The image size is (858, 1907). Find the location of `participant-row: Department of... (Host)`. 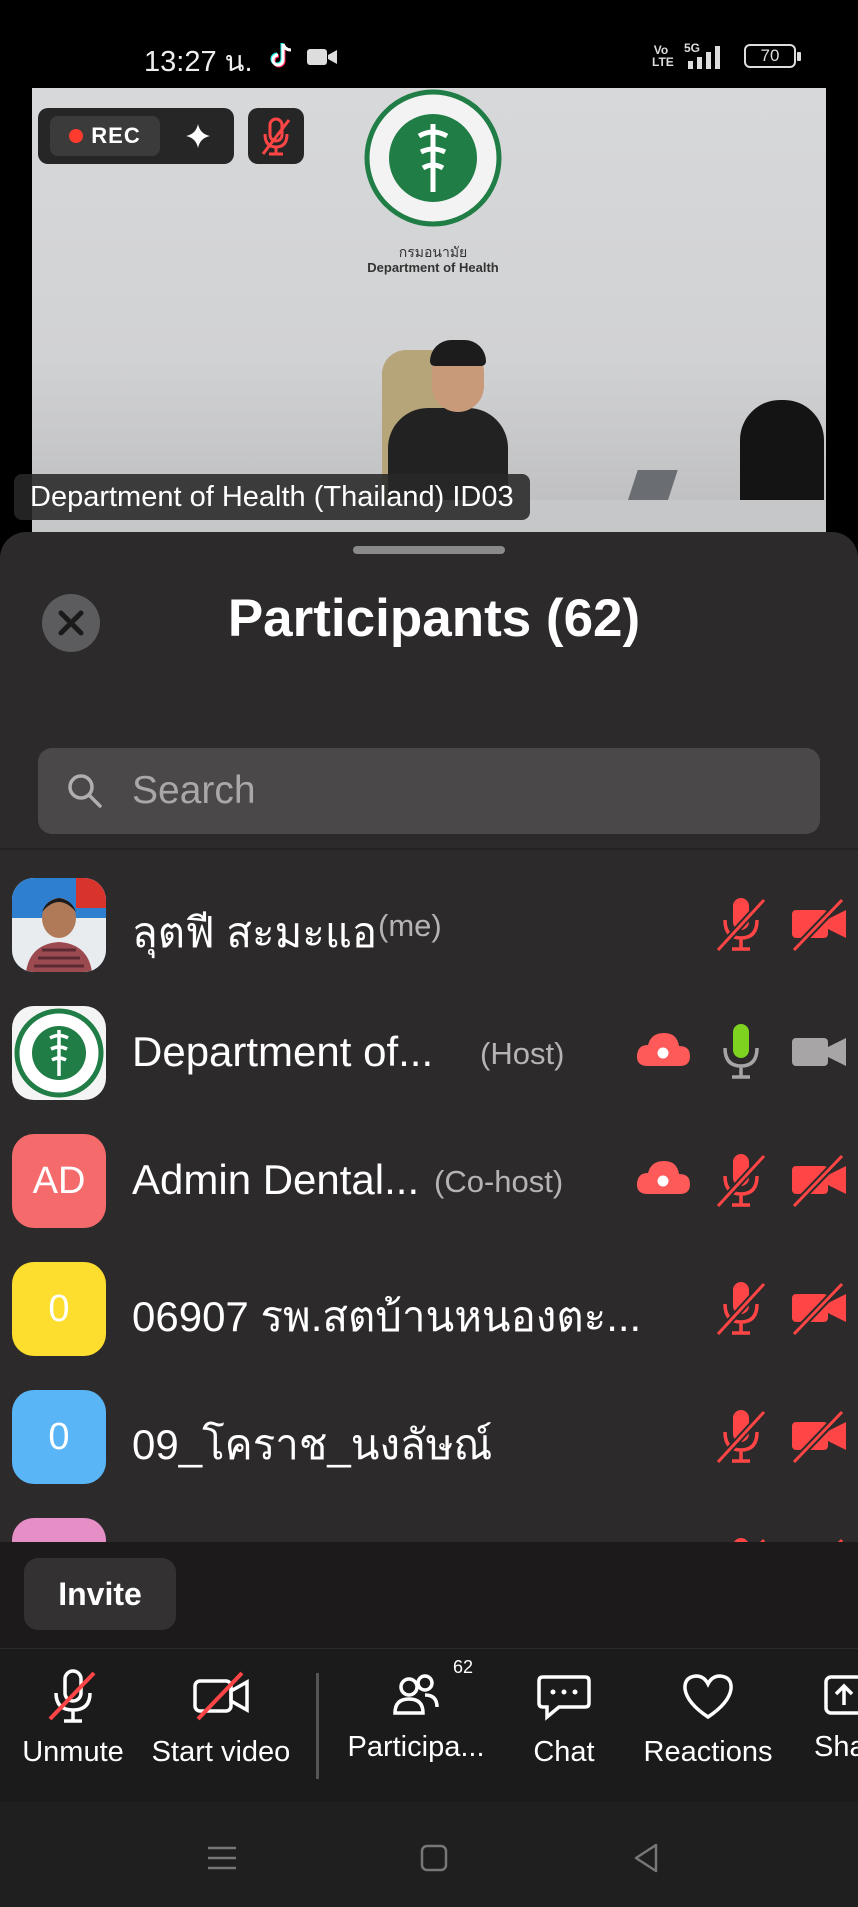

participant-row: Department of... (Host) is located at coordinates (429, 1054).